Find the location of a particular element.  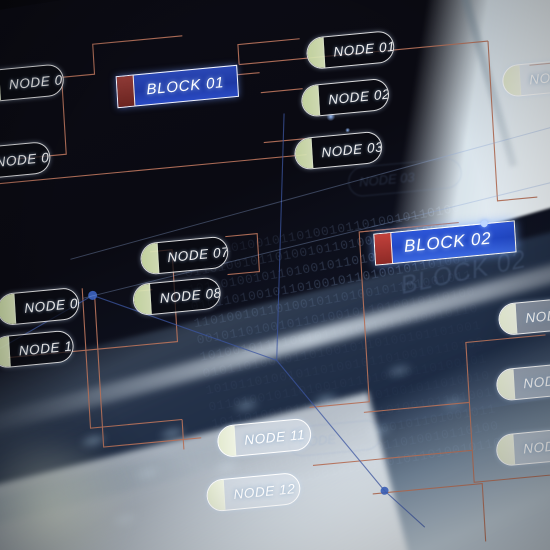

node-label: NODE 03 is located at coordinates (352, 149).